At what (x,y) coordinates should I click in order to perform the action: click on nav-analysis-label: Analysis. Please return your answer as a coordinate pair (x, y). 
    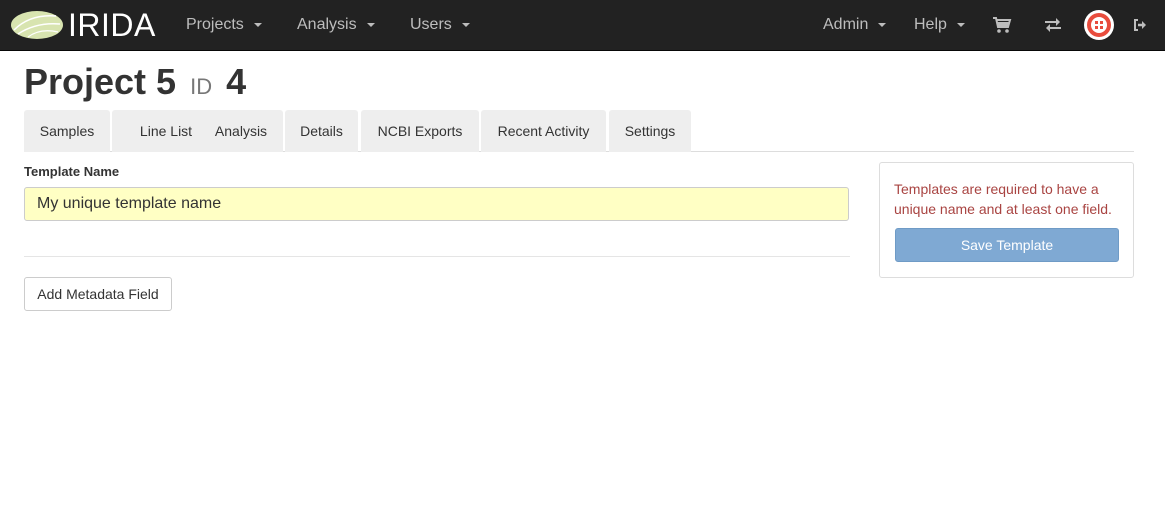
    Looking at the image, I should click on (327, 24).